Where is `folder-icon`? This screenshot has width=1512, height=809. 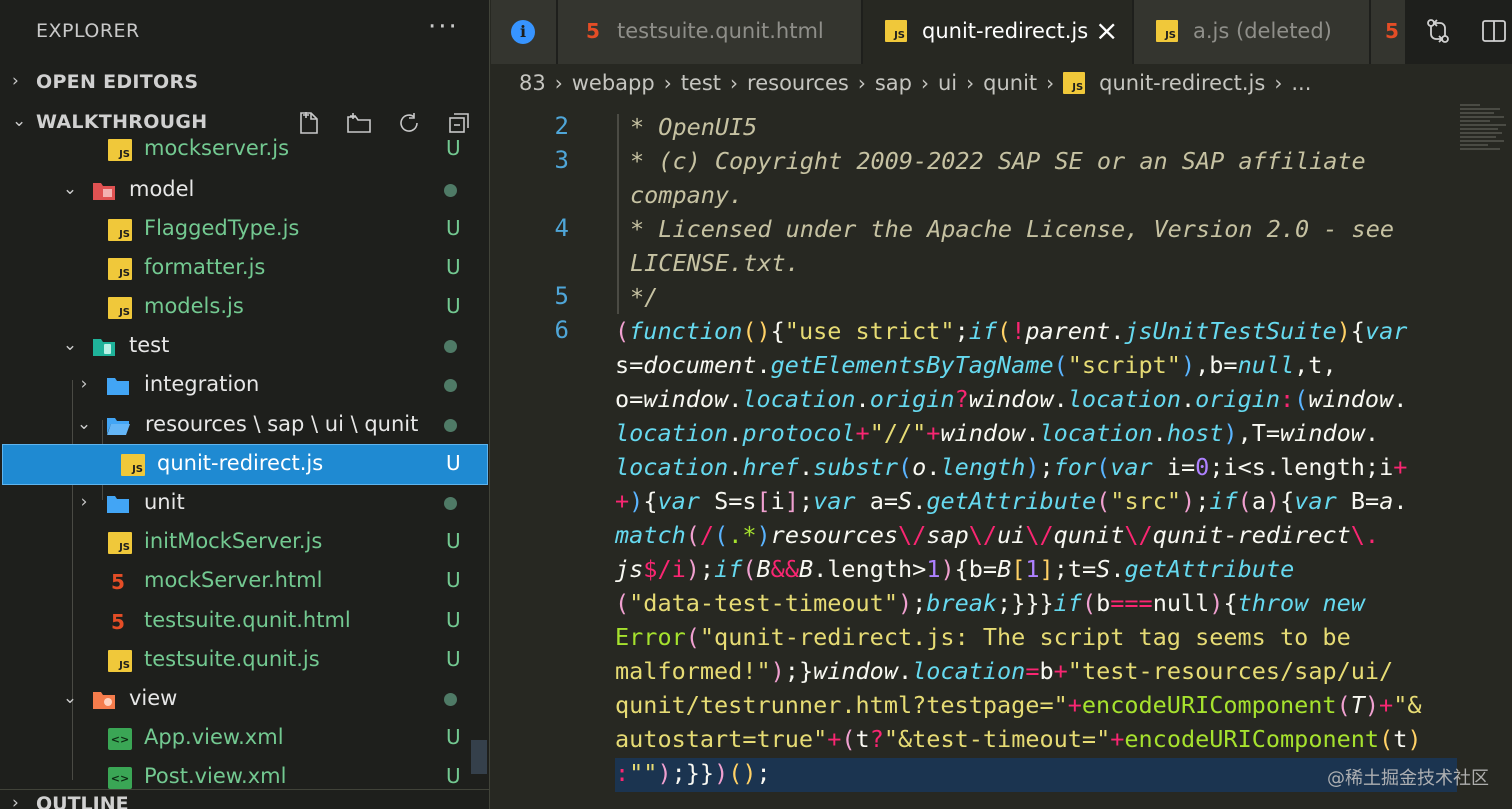 folder-icon is located at coordinates (118, 386).